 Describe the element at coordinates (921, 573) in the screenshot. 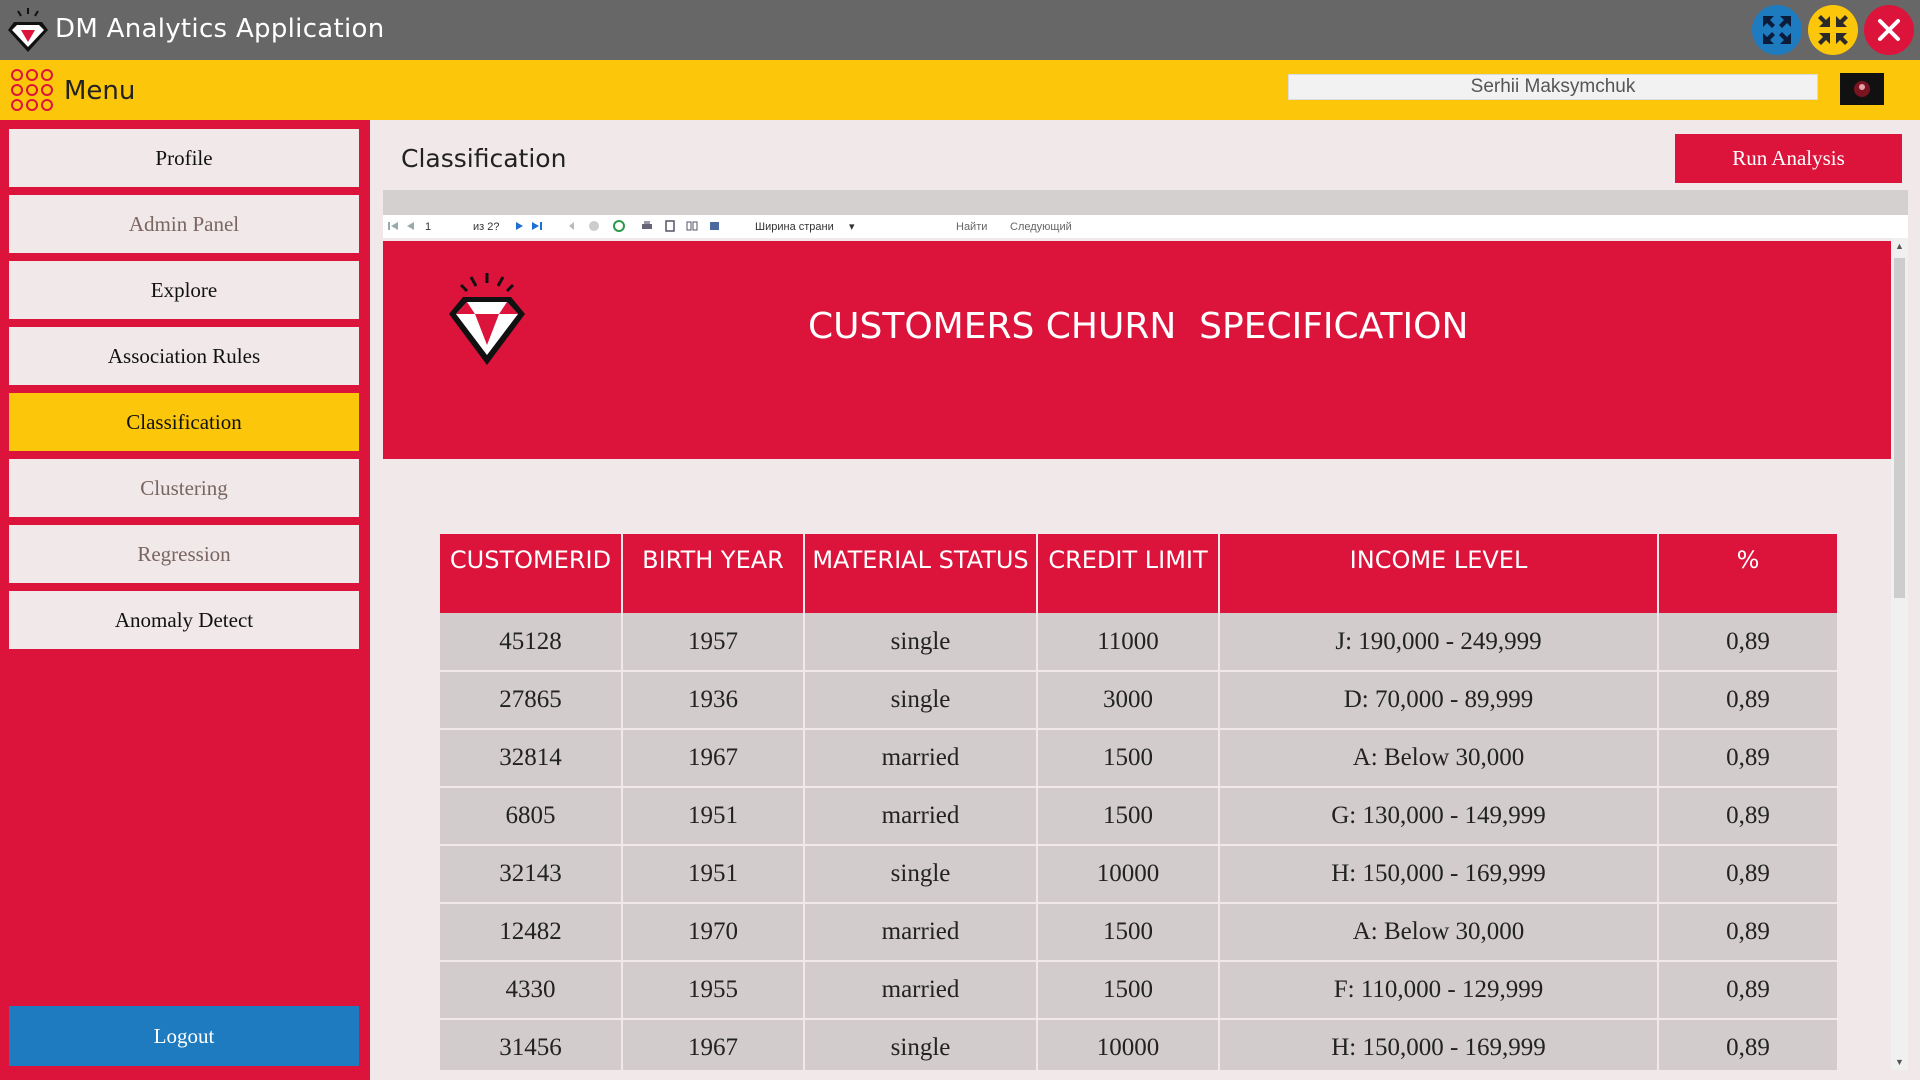

I see `column-header: MATERIAL STATUS` at that location.